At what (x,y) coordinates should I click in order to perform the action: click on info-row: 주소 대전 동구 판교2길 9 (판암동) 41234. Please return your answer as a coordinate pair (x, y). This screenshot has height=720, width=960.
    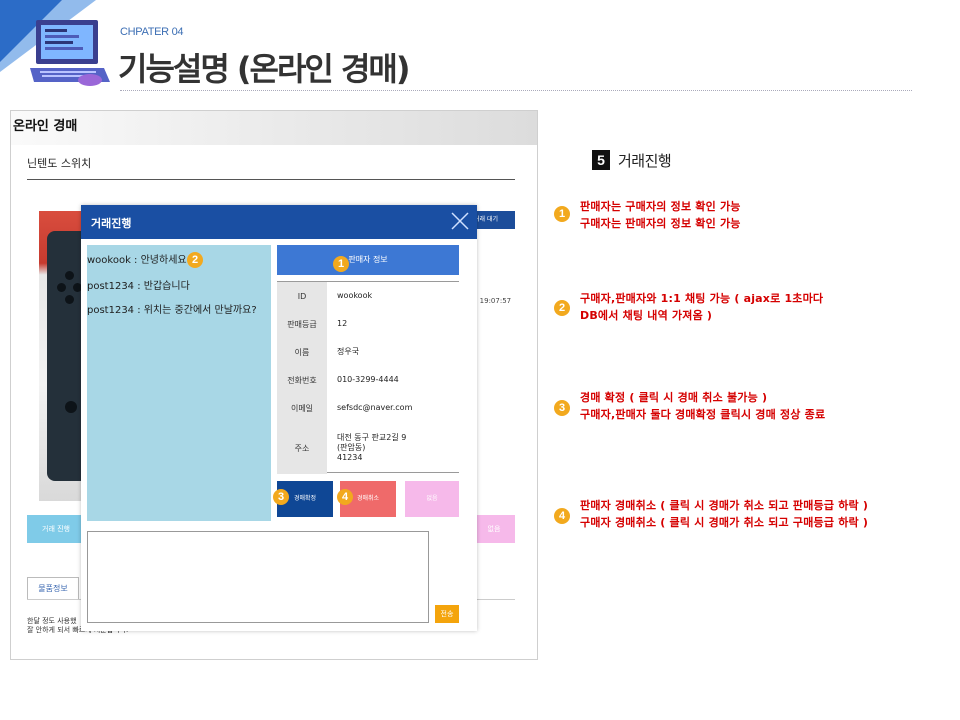
    Looking at the image, I should click on (368, 448).